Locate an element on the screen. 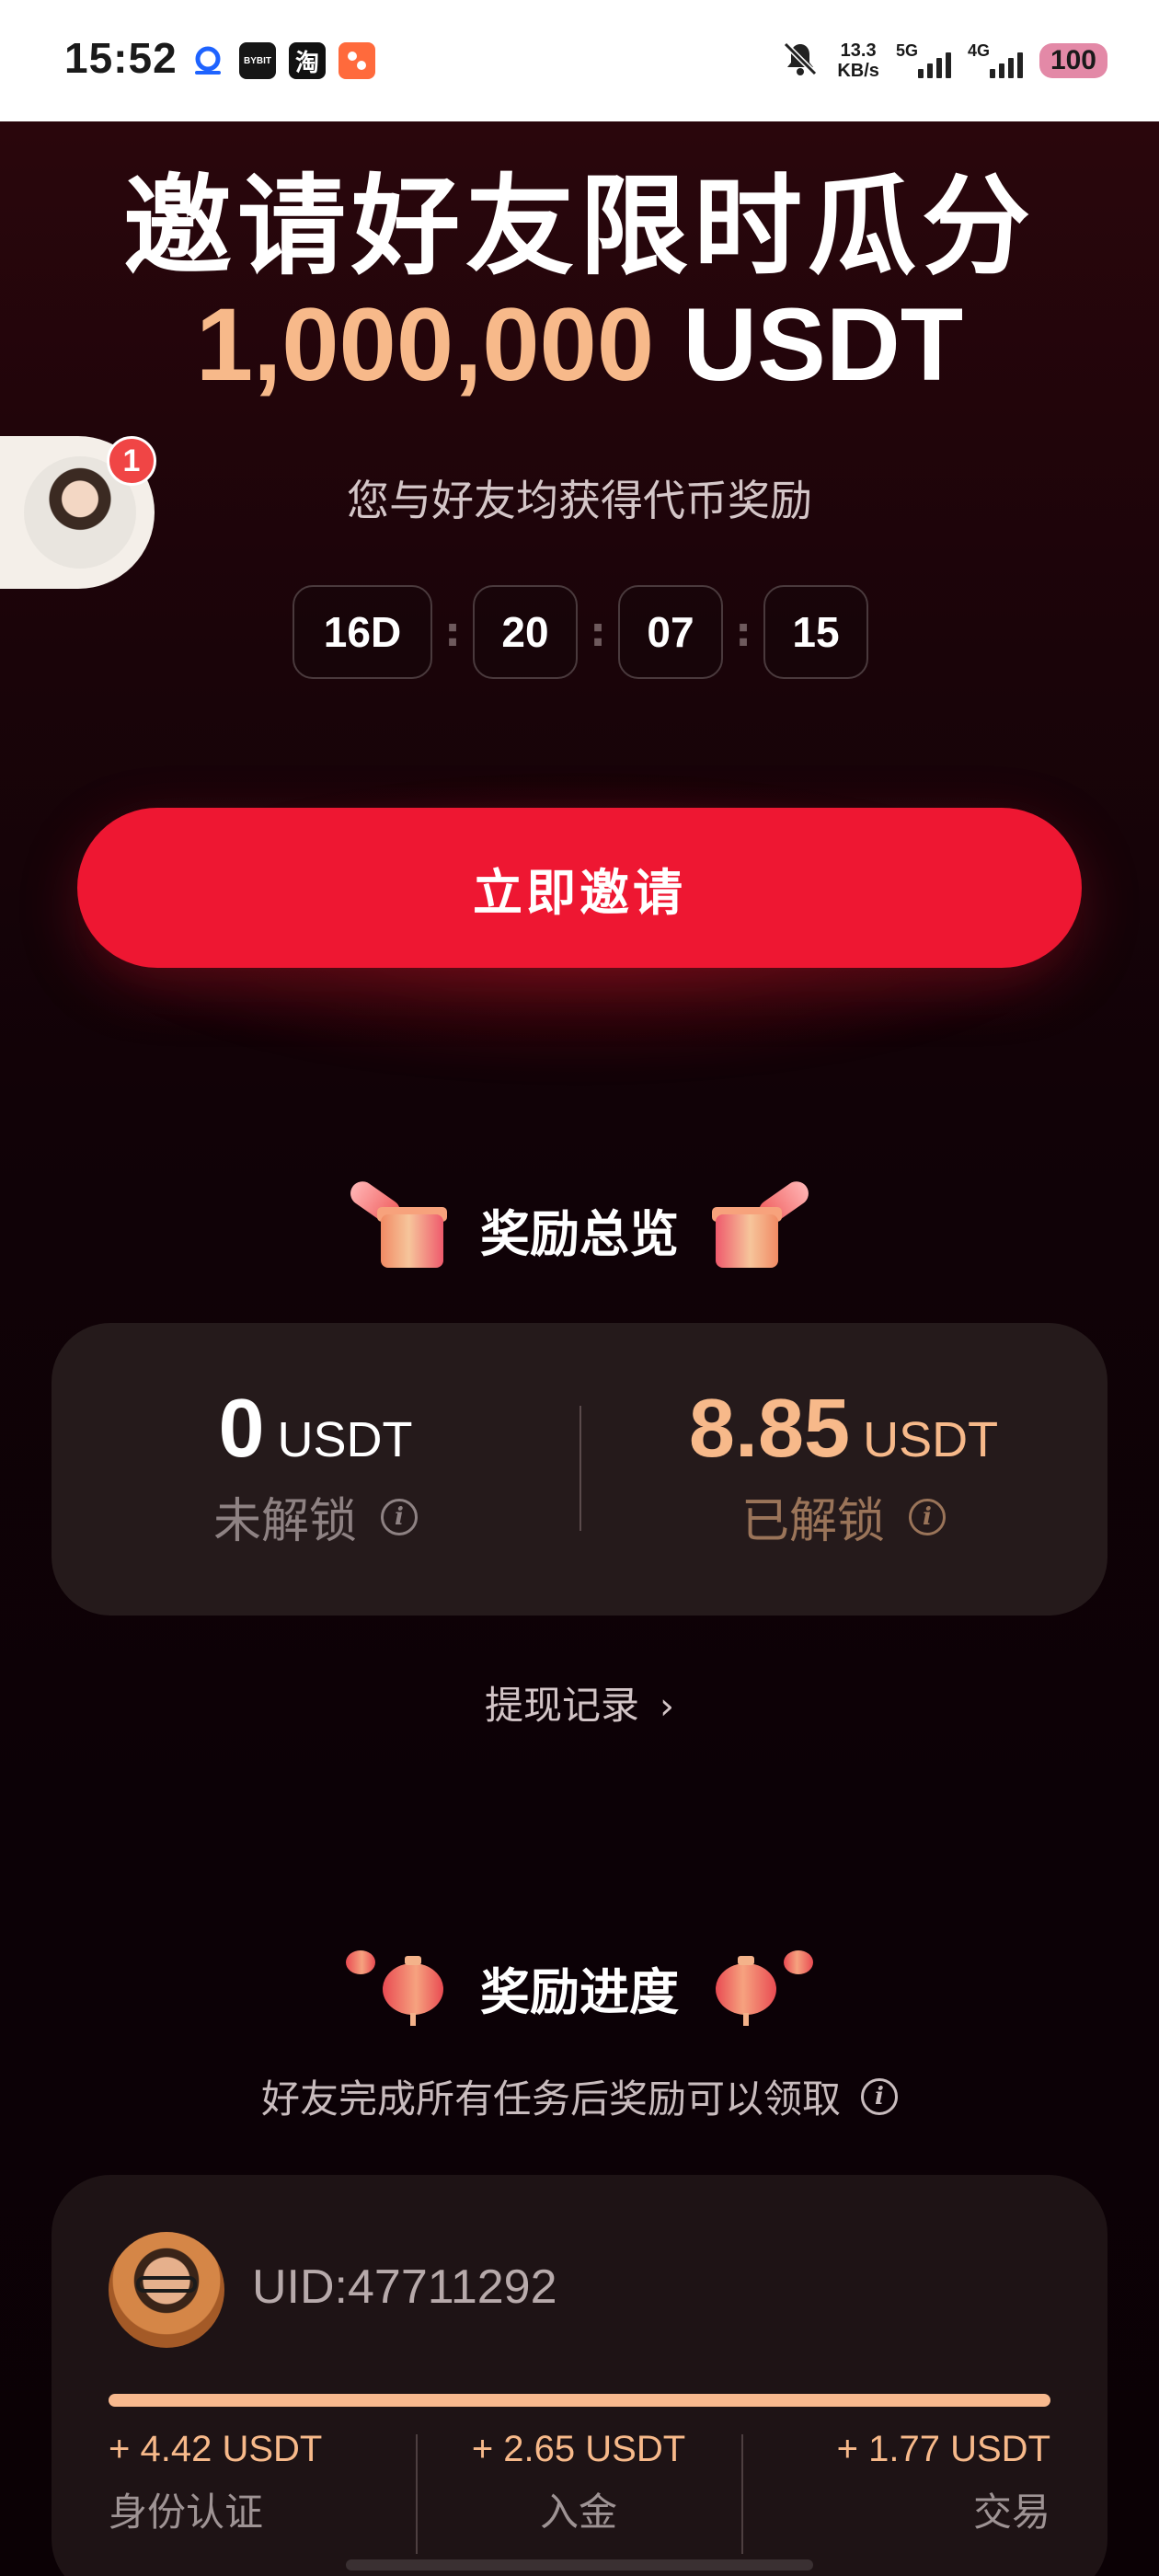  friend-uid: UID:47711292 is located at coordinates (404, 2287).